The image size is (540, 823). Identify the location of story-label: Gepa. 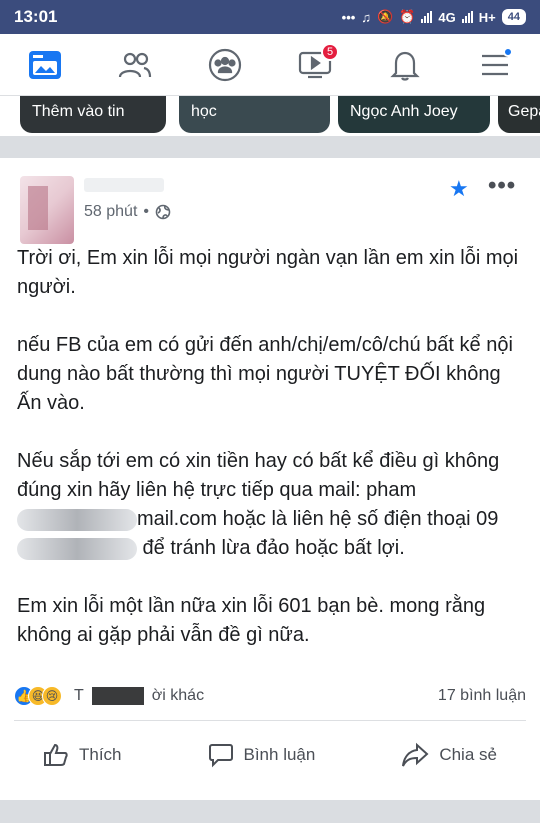
(524, 111).